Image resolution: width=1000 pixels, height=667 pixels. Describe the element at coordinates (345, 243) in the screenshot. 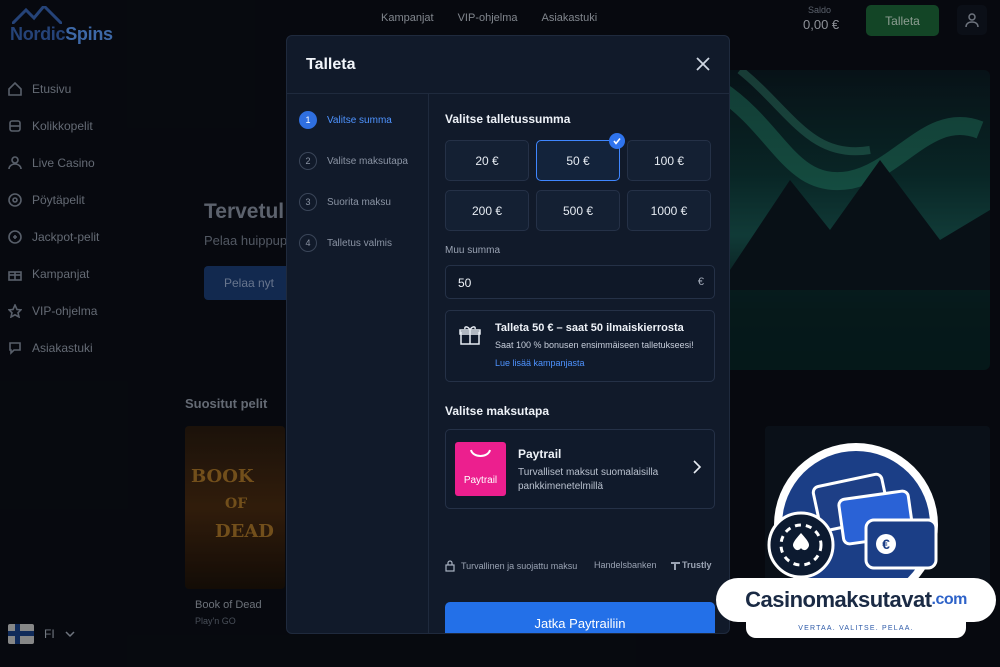

I see `step-talletus-valmis: 4 Talletus valmis` at that location.